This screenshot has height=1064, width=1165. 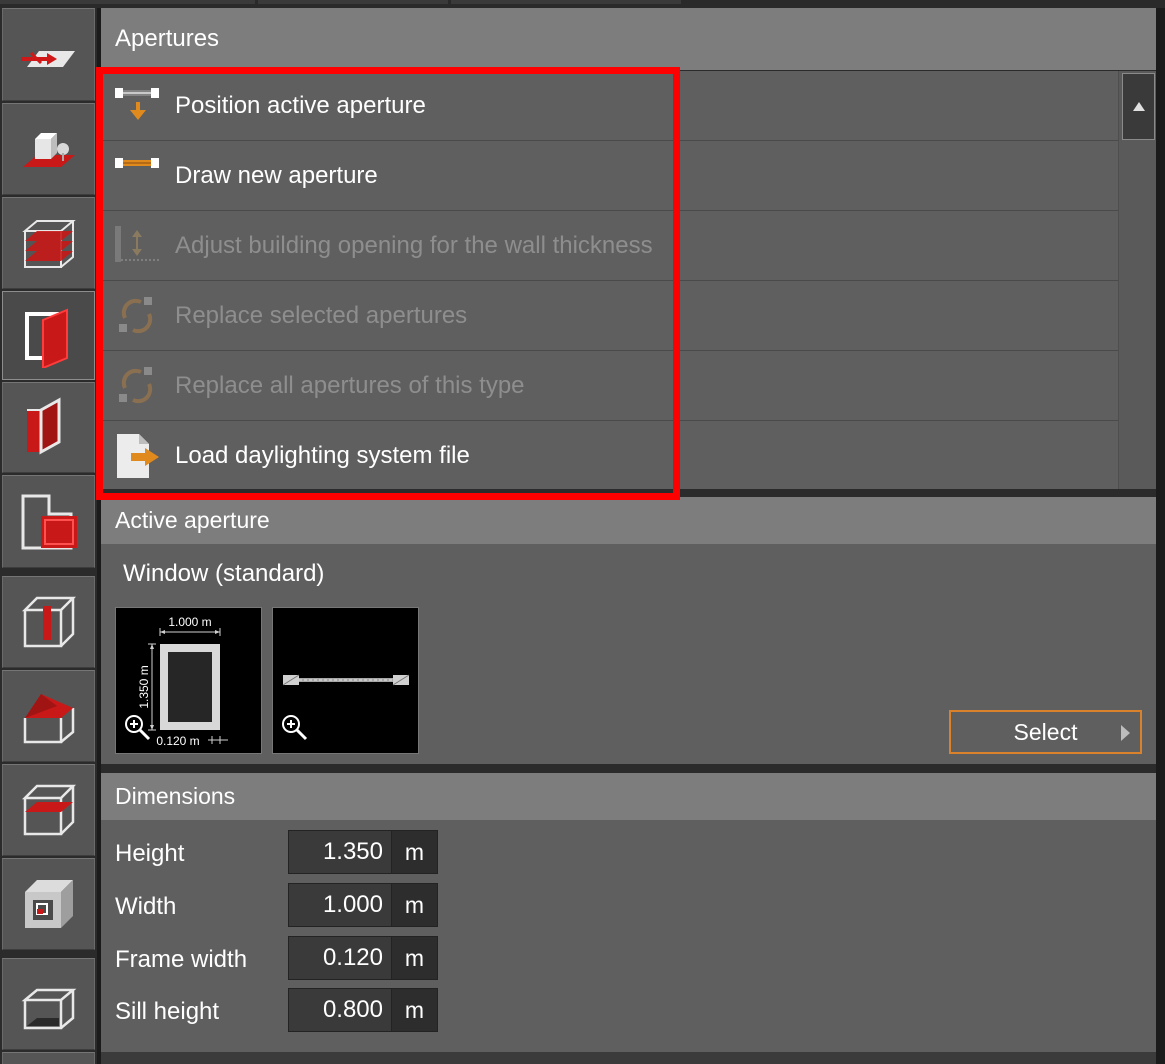 I want to click on tool-box, so click(x=48, y=1004).